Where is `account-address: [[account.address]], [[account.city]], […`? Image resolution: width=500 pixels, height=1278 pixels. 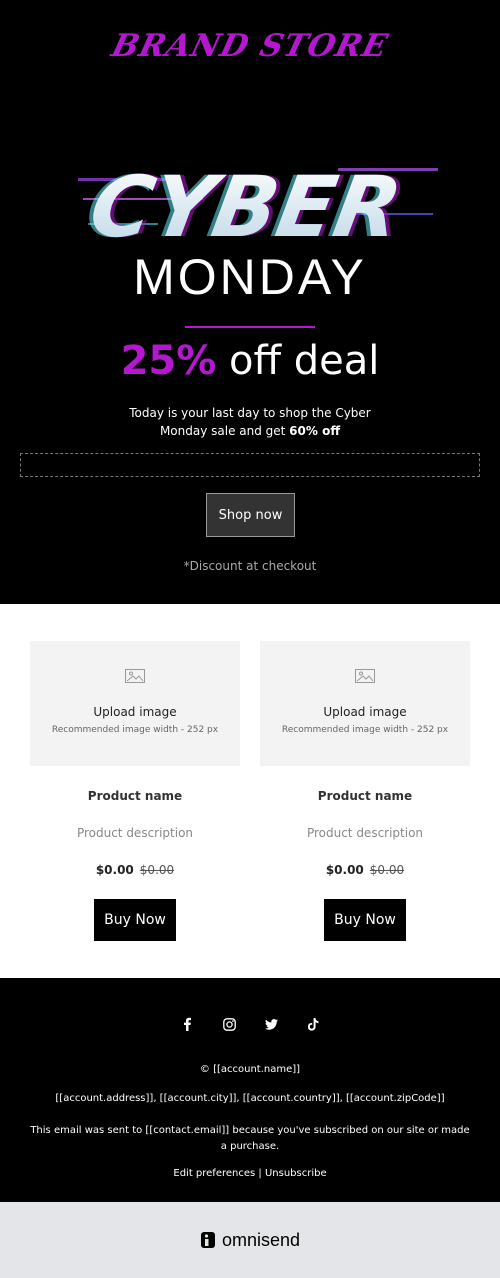 account-address: [[account.address]], [[account.city]], [… is located at coordinates (250, 1098).